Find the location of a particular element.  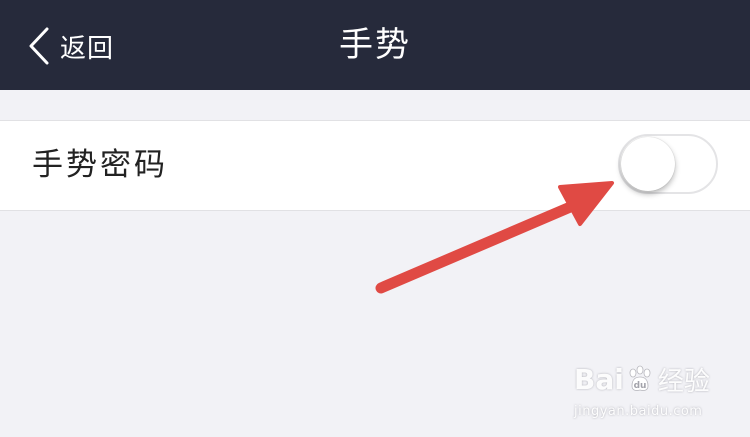

gesture-password-toggle is located at coordinates (668, 164).